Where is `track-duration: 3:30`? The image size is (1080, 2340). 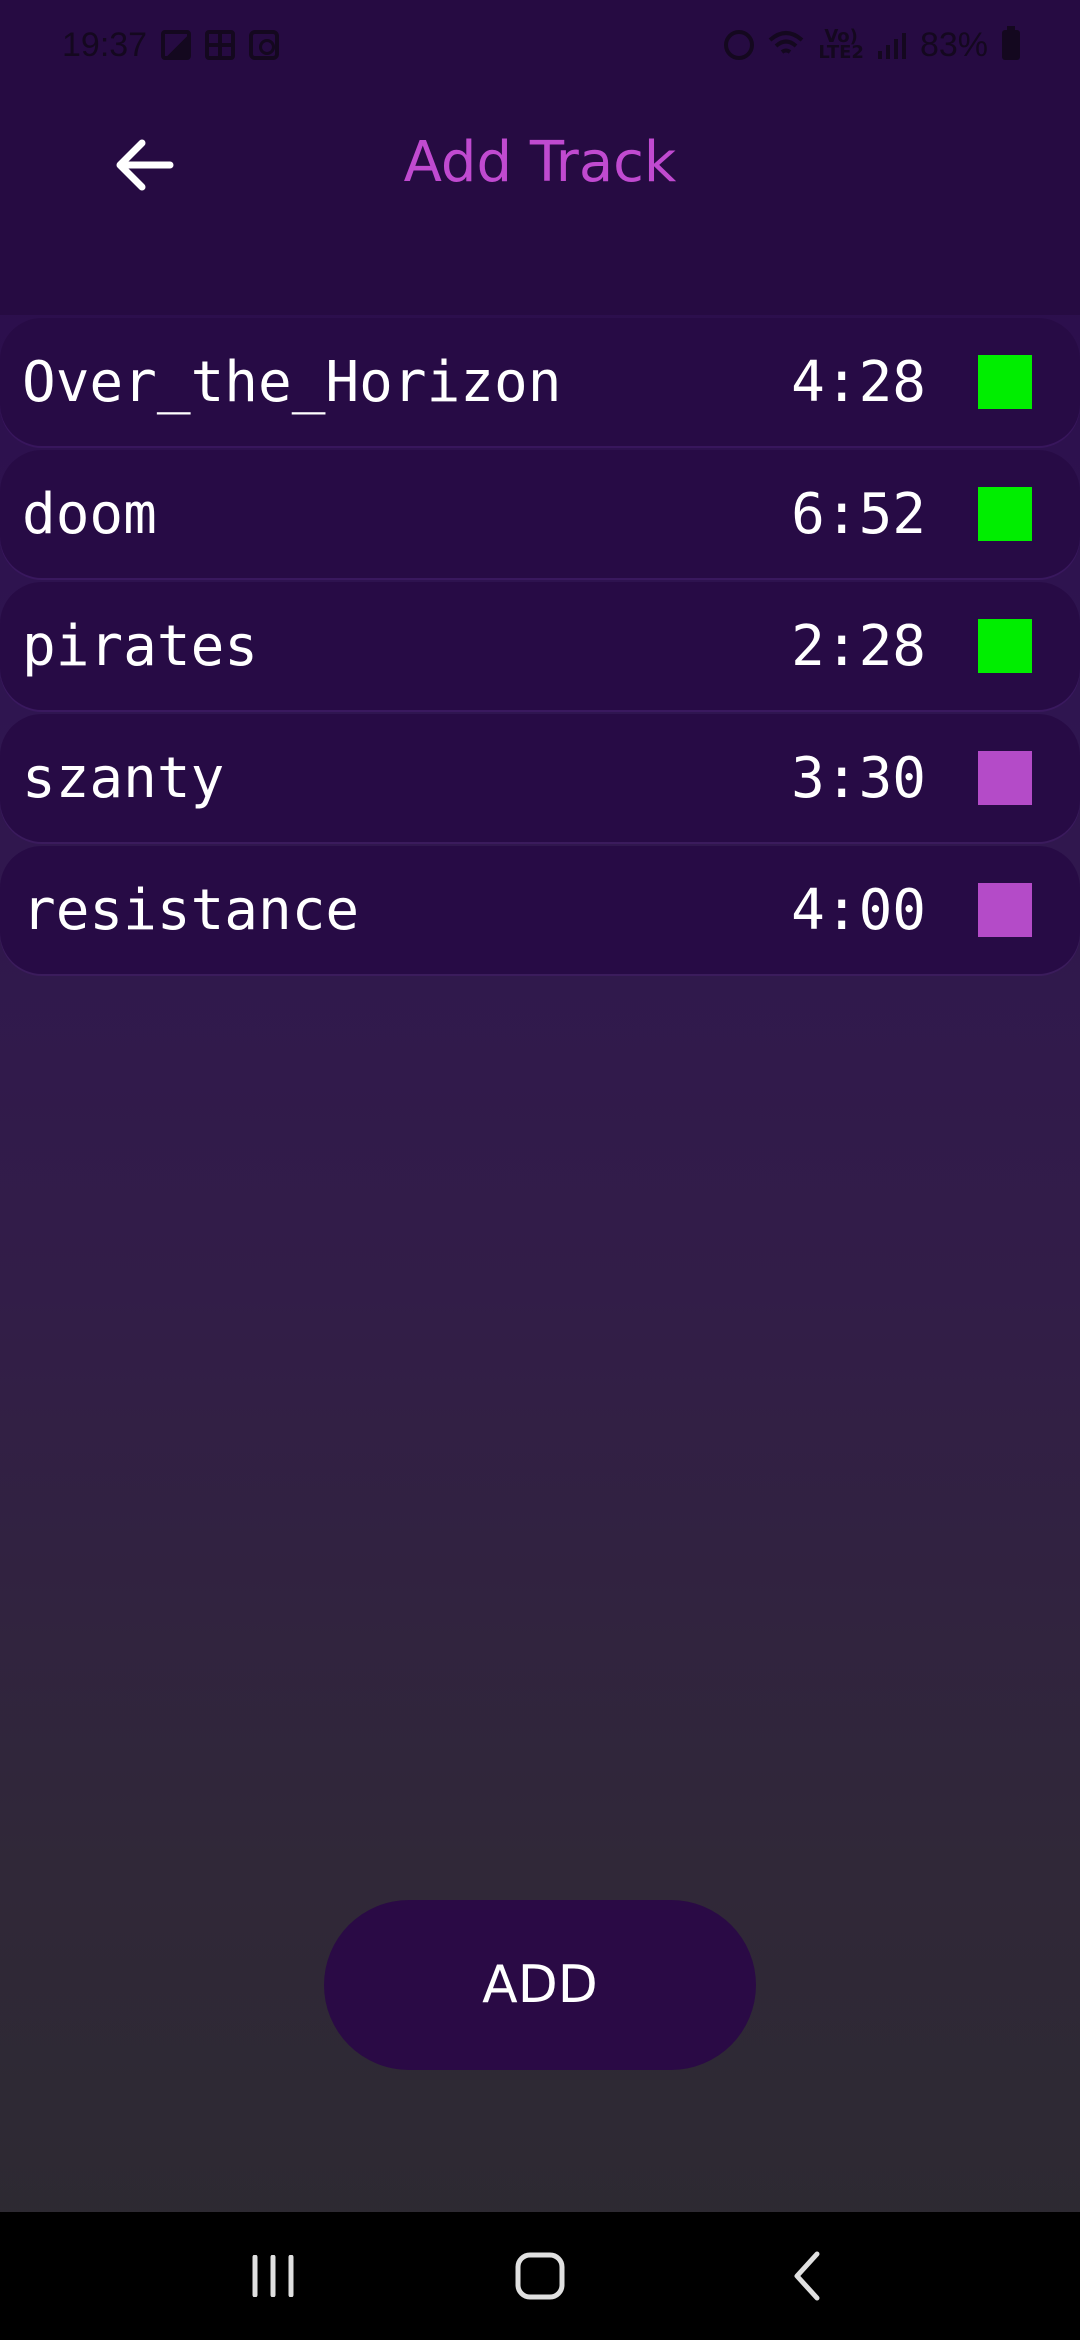 track-duration: 3:30 is located at coordinates (858, 778).